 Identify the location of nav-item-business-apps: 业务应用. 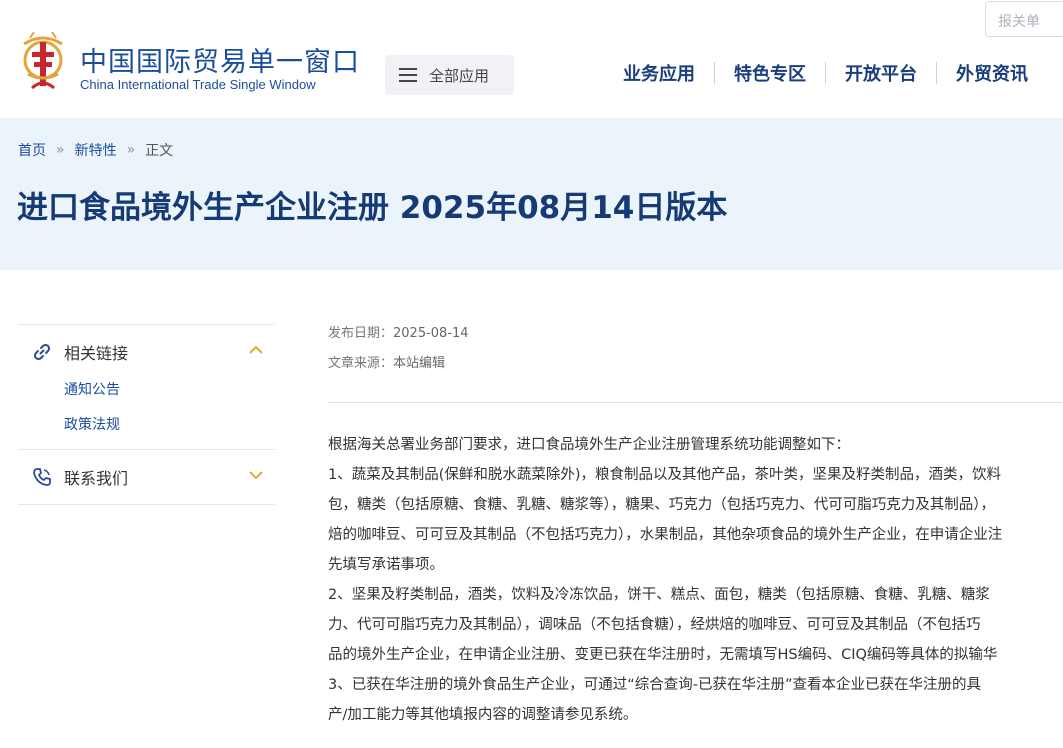
(659, 73).